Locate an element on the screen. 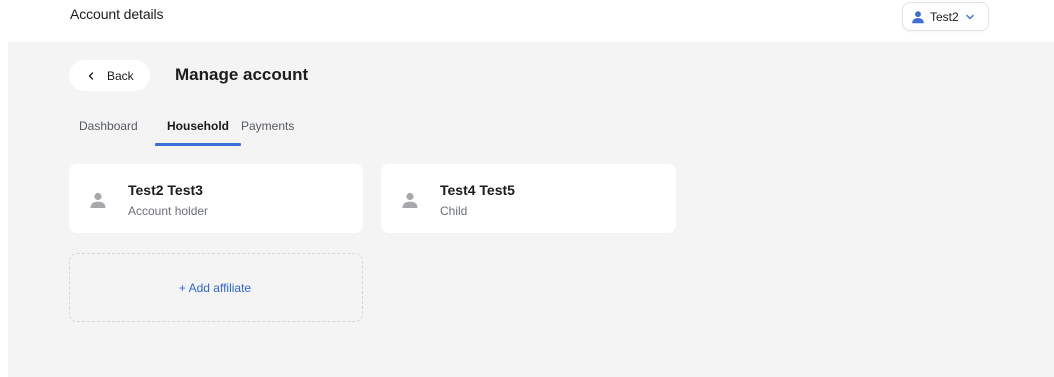 The width and height of the screenshot is (1054, 377). top-bar: Account details Test2 is located at coordinates (527, 21).